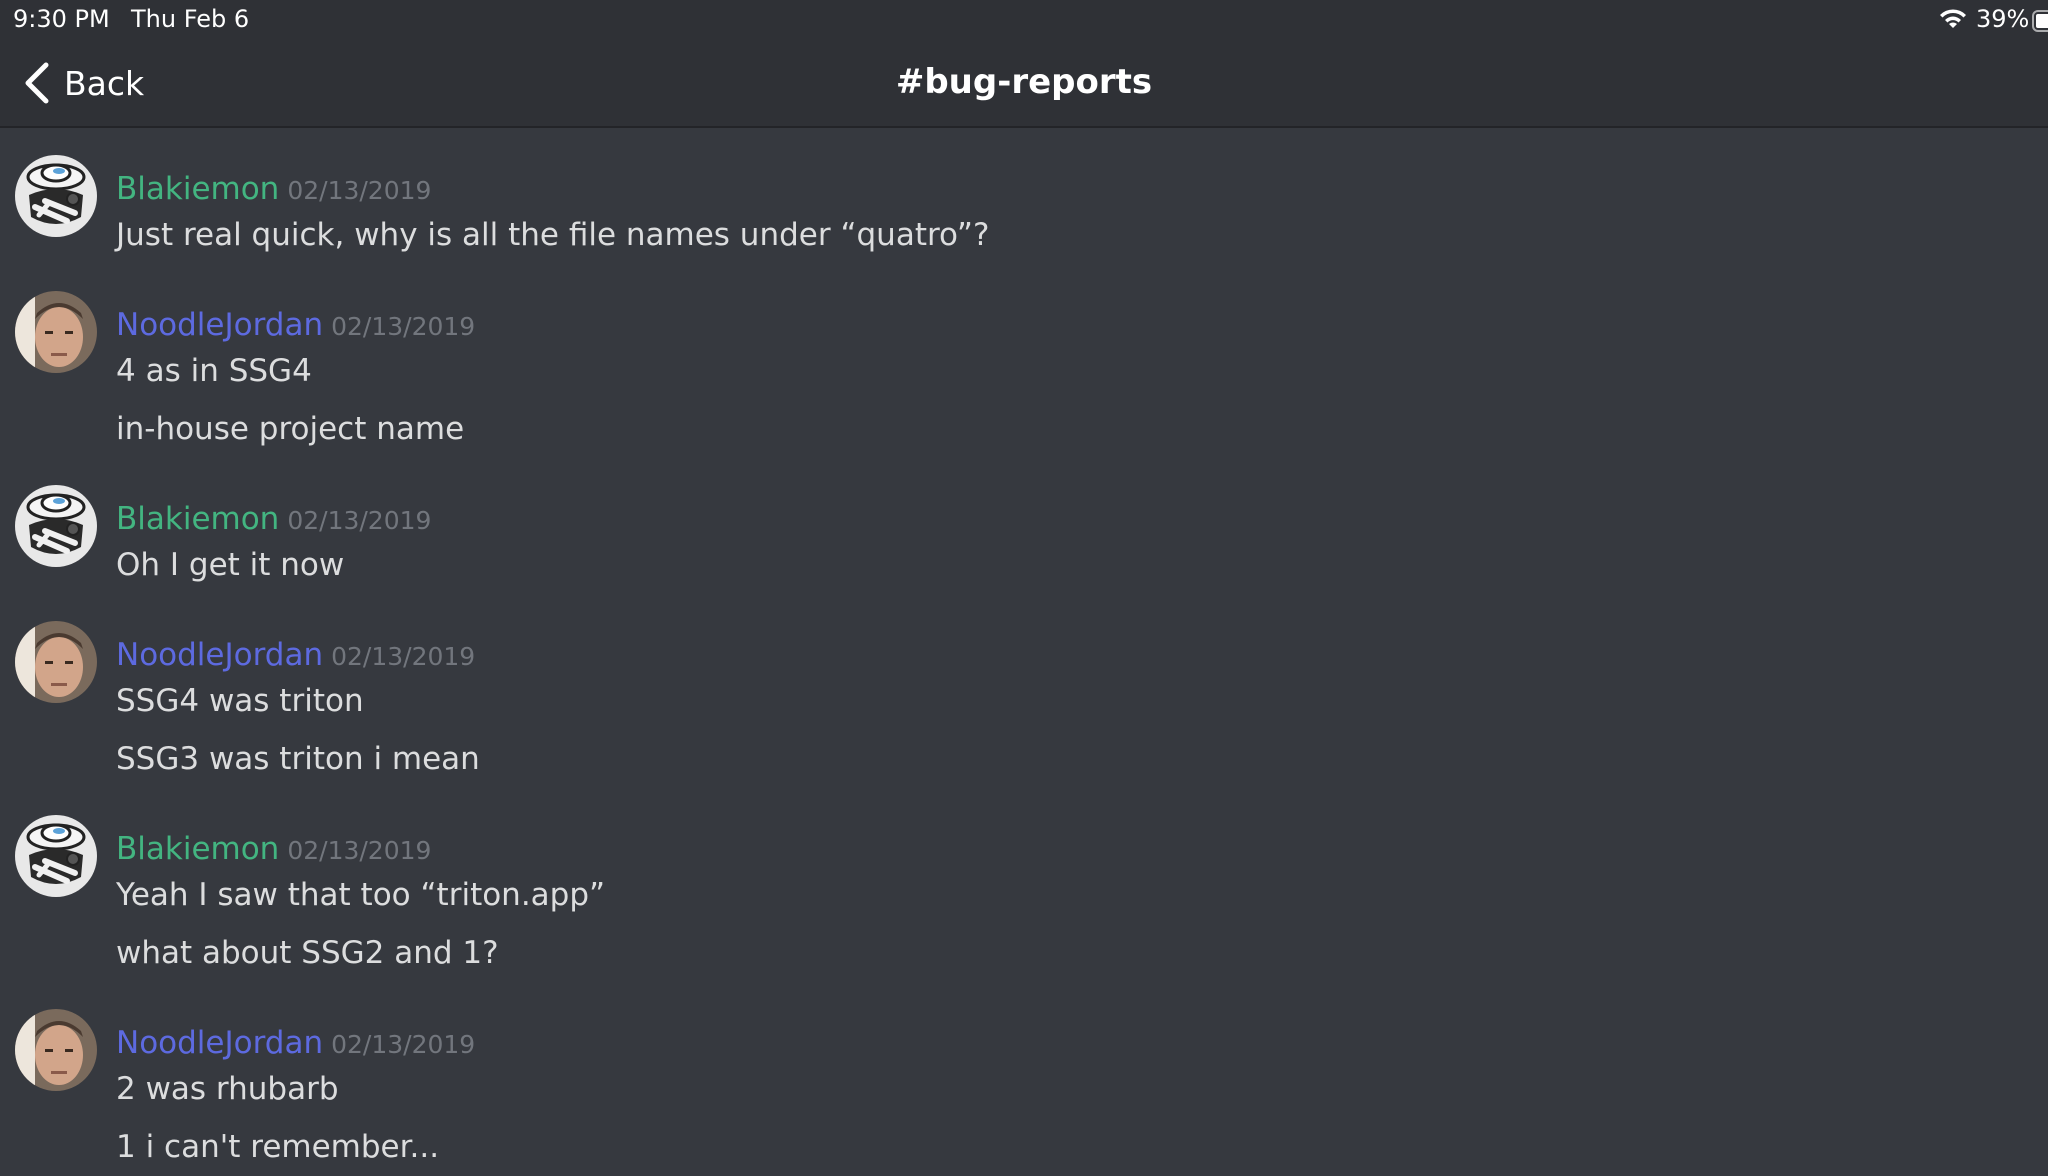 This screenshot has height=1176, width=2048. Describe the element at coordinates (227, 1089) in the screenshot. I see `message-text: 2 was rhubarb` at that location.